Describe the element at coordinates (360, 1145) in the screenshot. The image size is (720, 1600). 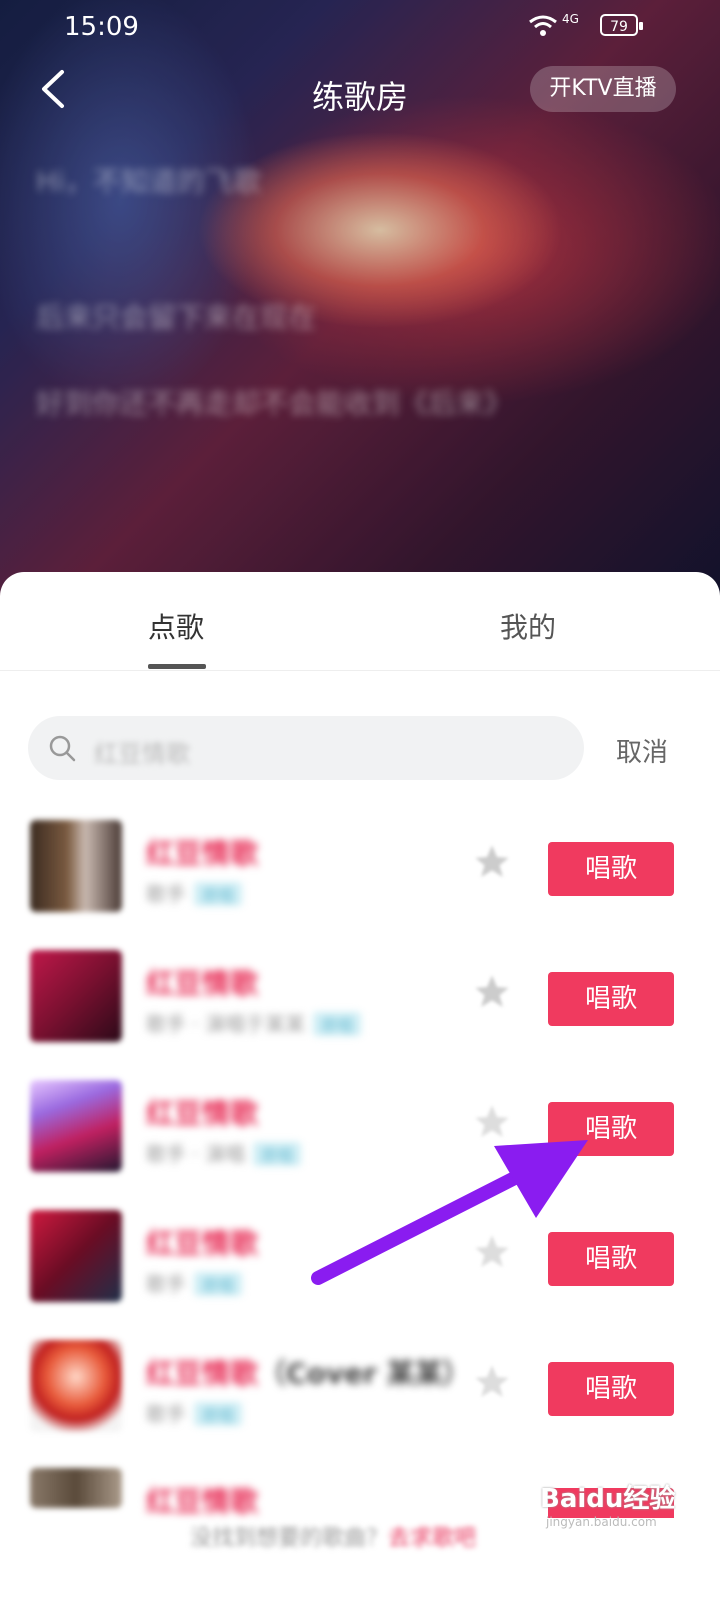
I see `list-item: 红豆情歌 歌手 · 演唱 原唱 唱歌` at that location.